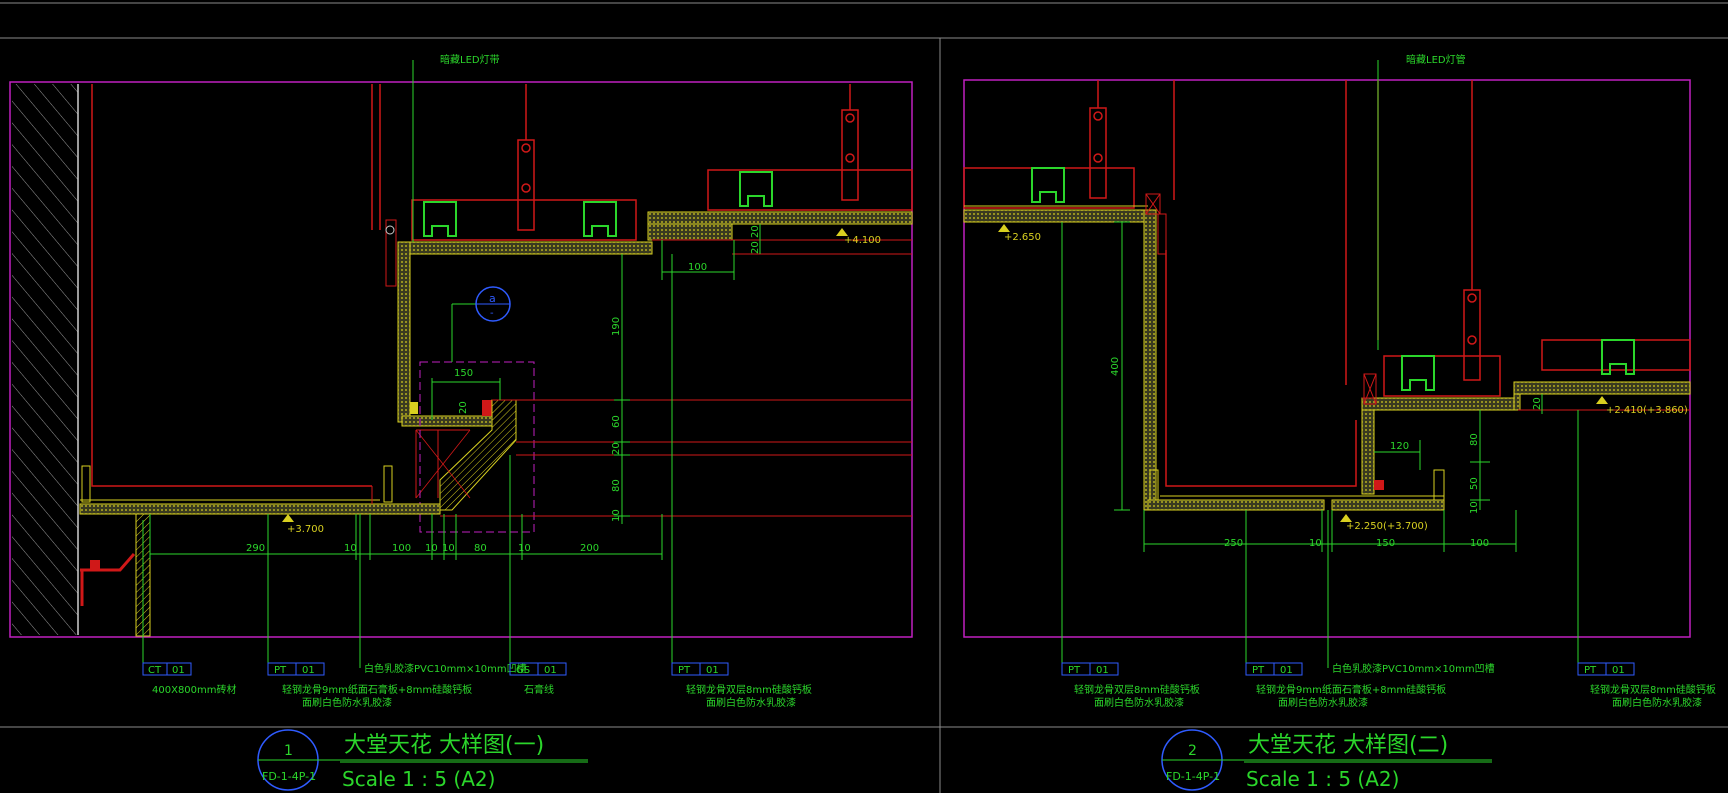 This screenshot has width=1728, height=793. I want to click on dim-bottom-2: 150, so click(1385, 543).